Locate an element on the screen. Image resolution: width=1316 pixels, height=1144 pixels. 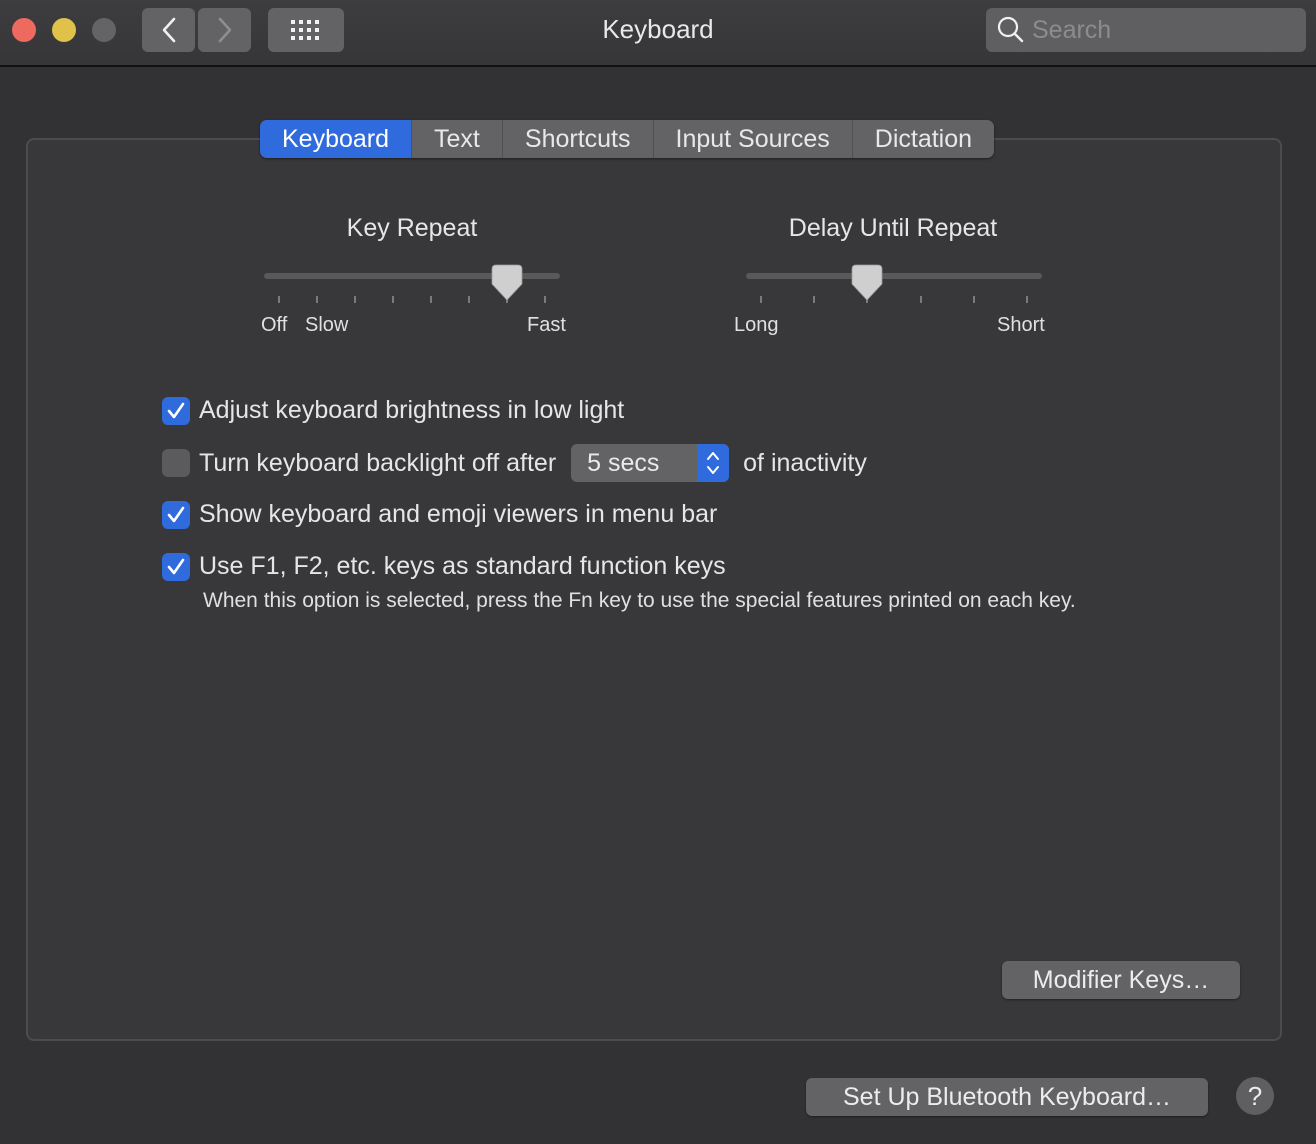
delay-until-repeat-thumb is located at coordinates (867, 283).